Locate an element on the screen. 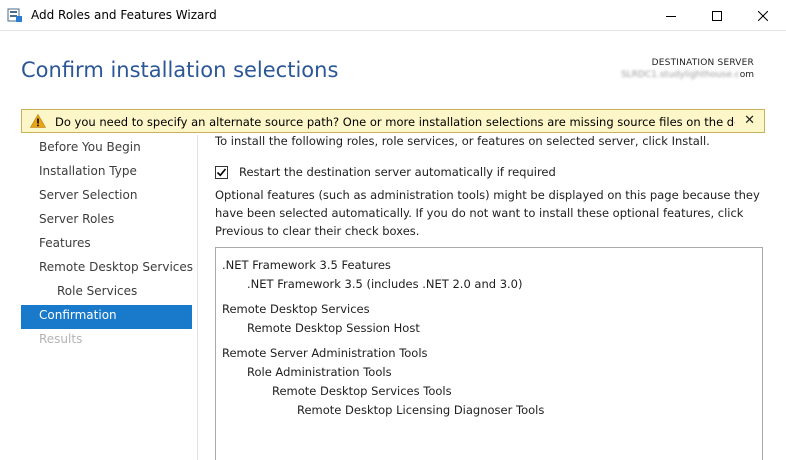 The width and height of the screenshot is (786, 460). title-bar: Add Roles and Features Wizard is located at coordinates (393, 15).